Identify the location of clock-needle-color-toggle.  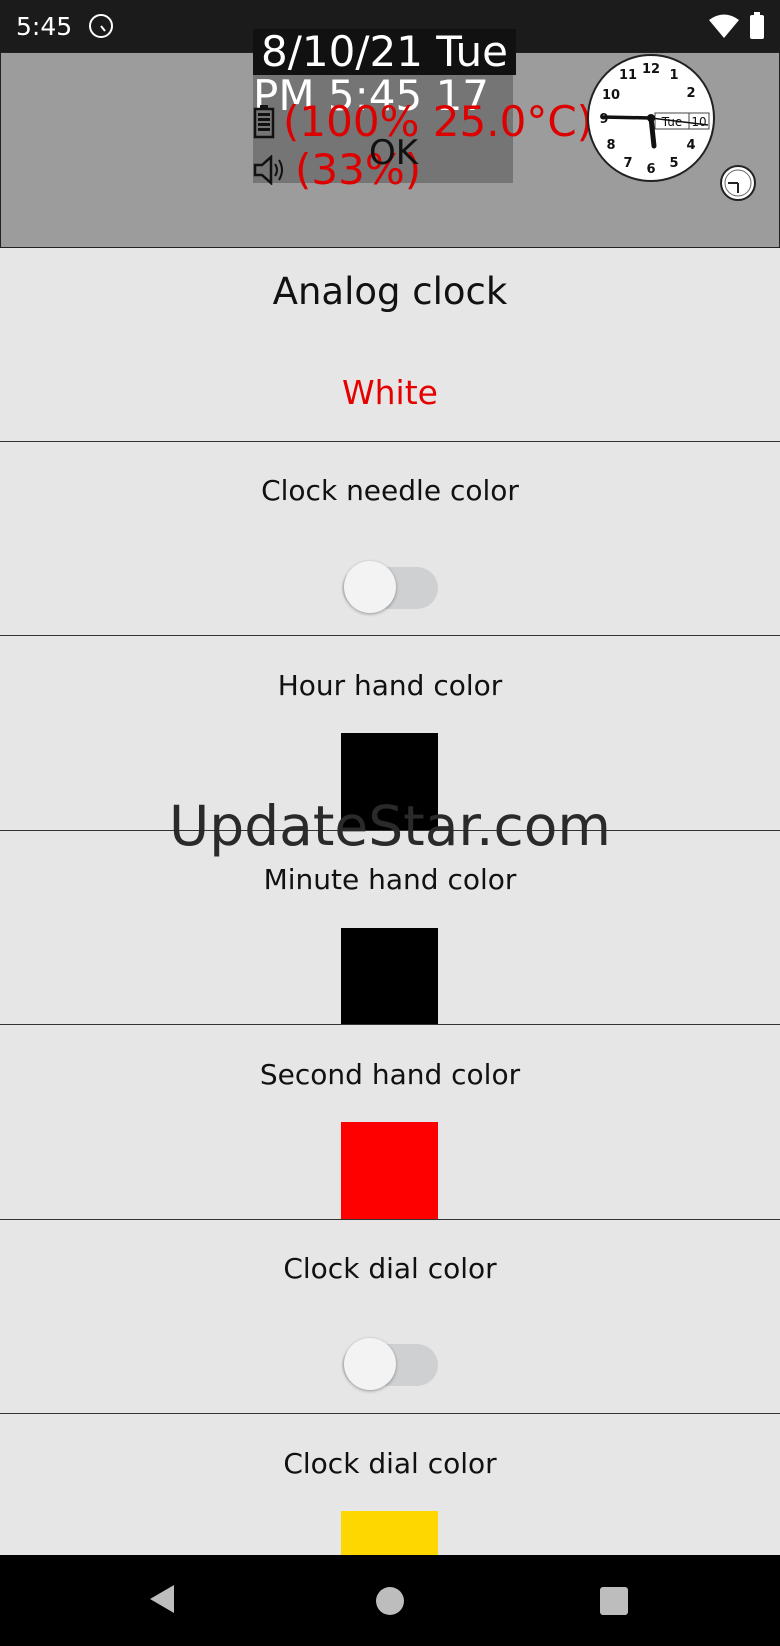
(390, 587).